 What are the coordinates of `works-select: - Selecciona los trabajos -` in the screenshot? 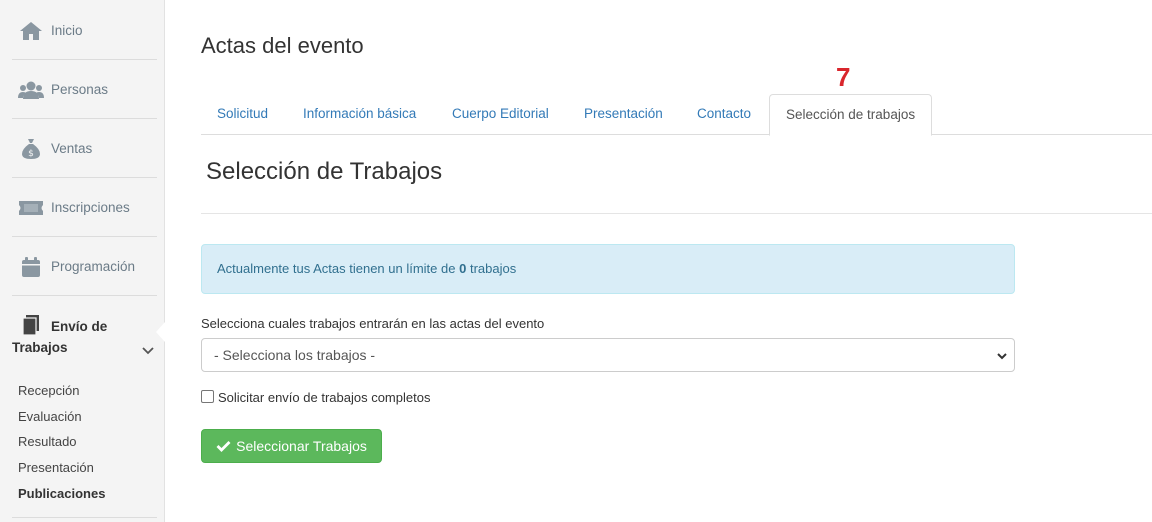 It's located at (608, 355).